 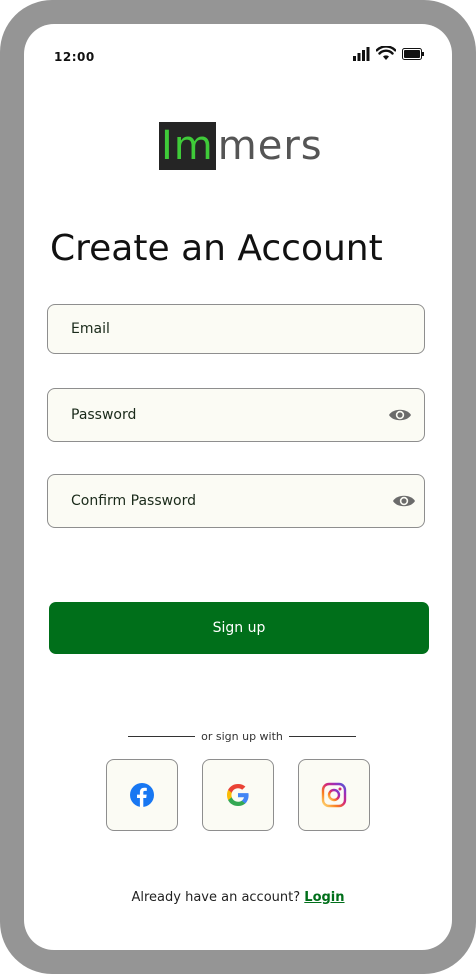 I want to click on page-title: Create an Account, so click(x=216, y=248).